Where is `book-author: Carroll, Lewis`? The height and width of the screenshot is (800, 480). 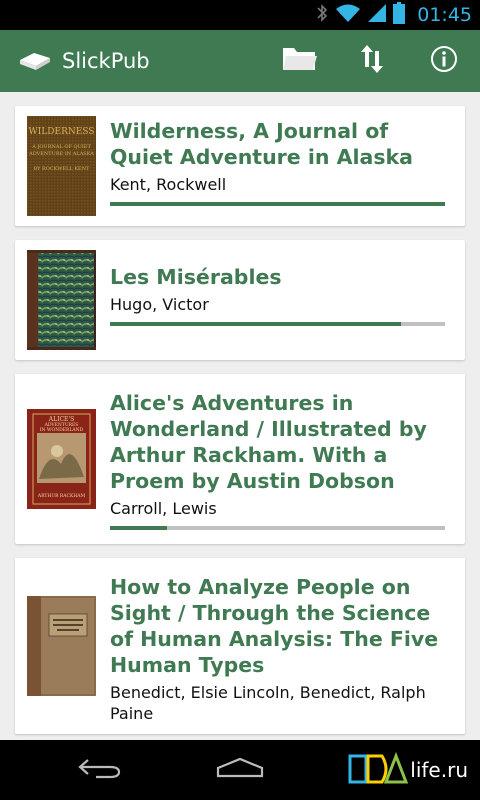
book-author: Carroll, Lewis is located at coordinates (163, 508).